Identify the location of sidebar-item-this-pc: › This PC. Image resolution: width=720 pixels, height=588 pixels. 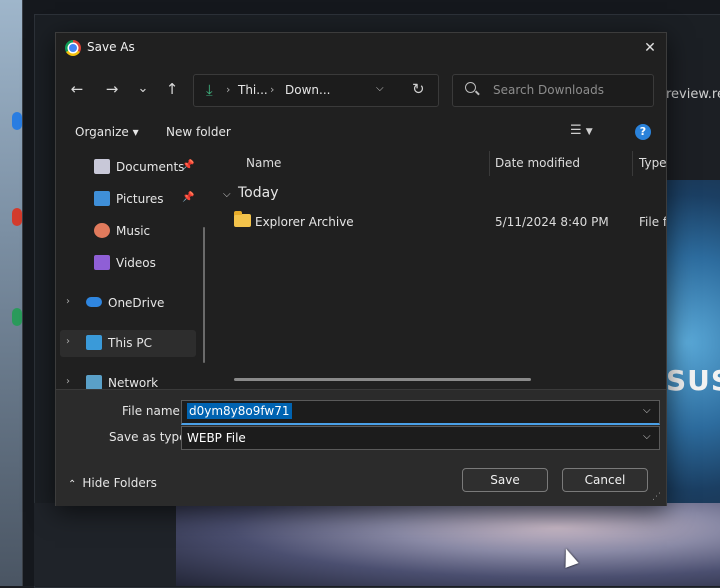
(126, 343).